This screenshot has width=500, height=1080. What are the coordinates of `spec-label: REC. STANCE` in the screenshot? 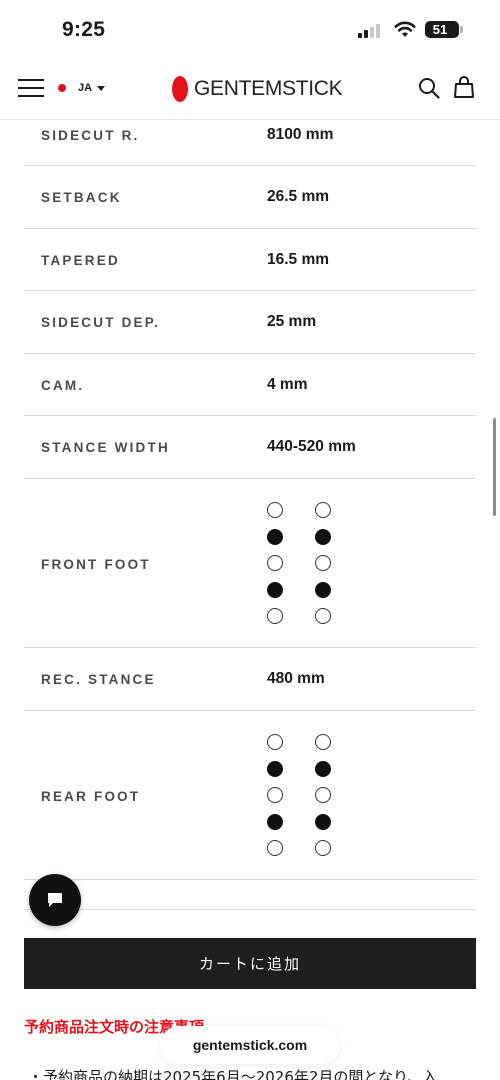 It's located at (98, 679).